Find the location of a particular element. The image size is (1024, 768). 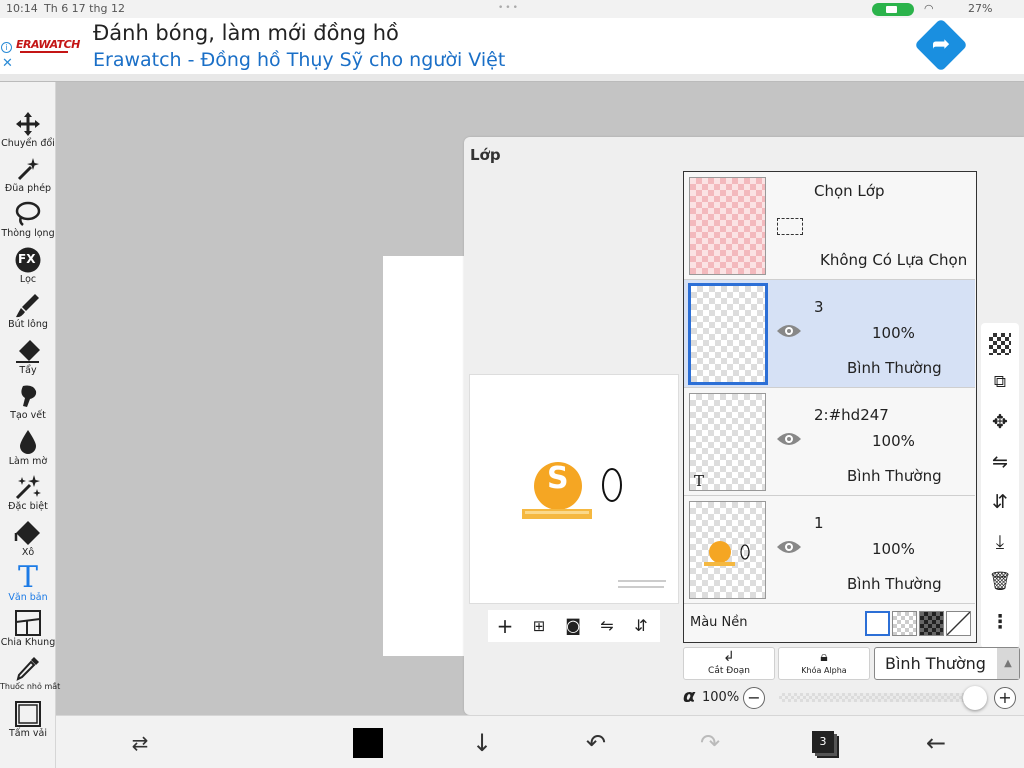

tool-frame-divider: Chia Khung is located at coordinates (28, 631).